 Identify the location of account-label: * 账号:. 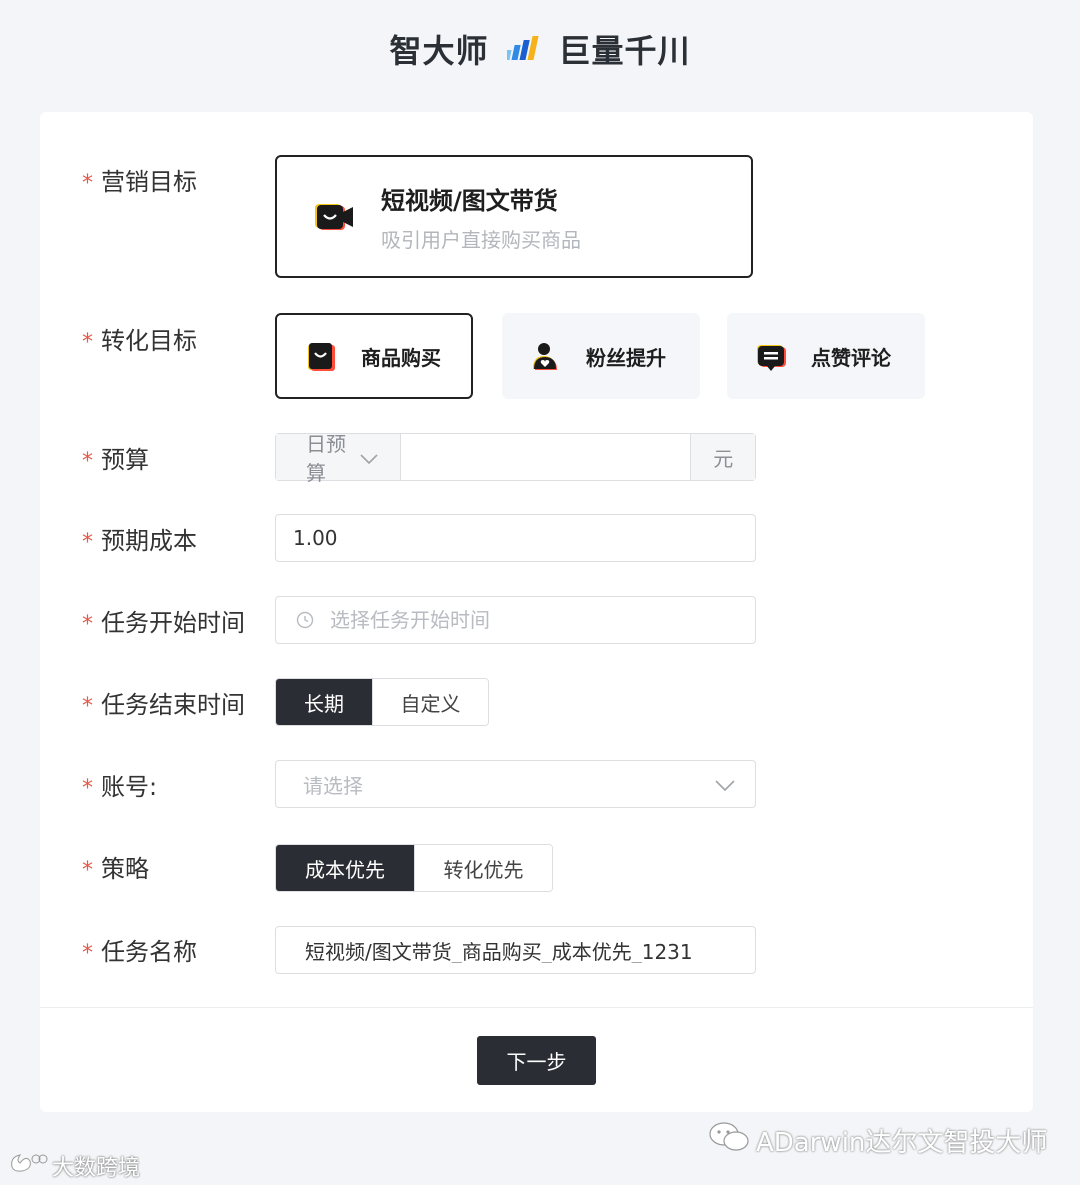
(119, 784).